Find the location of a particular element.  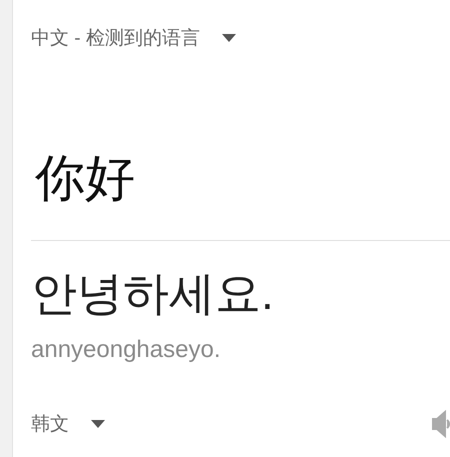

target-language-selector: 韩文 is located at coordinates (50, 424).